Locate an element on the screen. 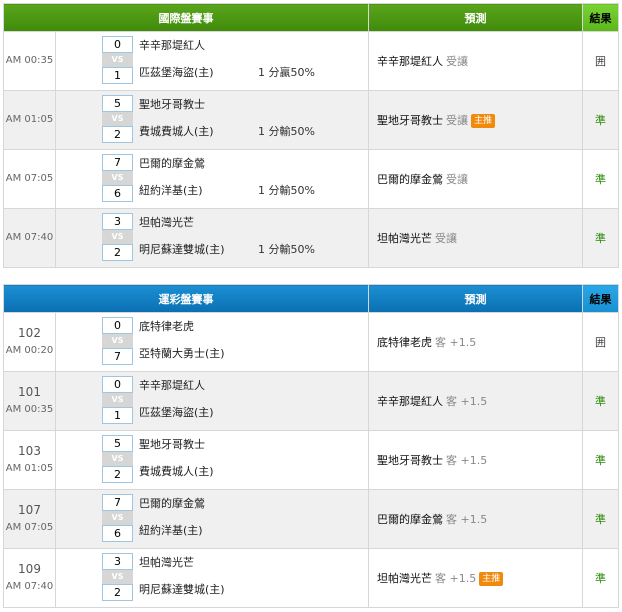 The height and width of the screenshot is (612, 622). result-cell: 囲 is located at coordinates (600, 61).